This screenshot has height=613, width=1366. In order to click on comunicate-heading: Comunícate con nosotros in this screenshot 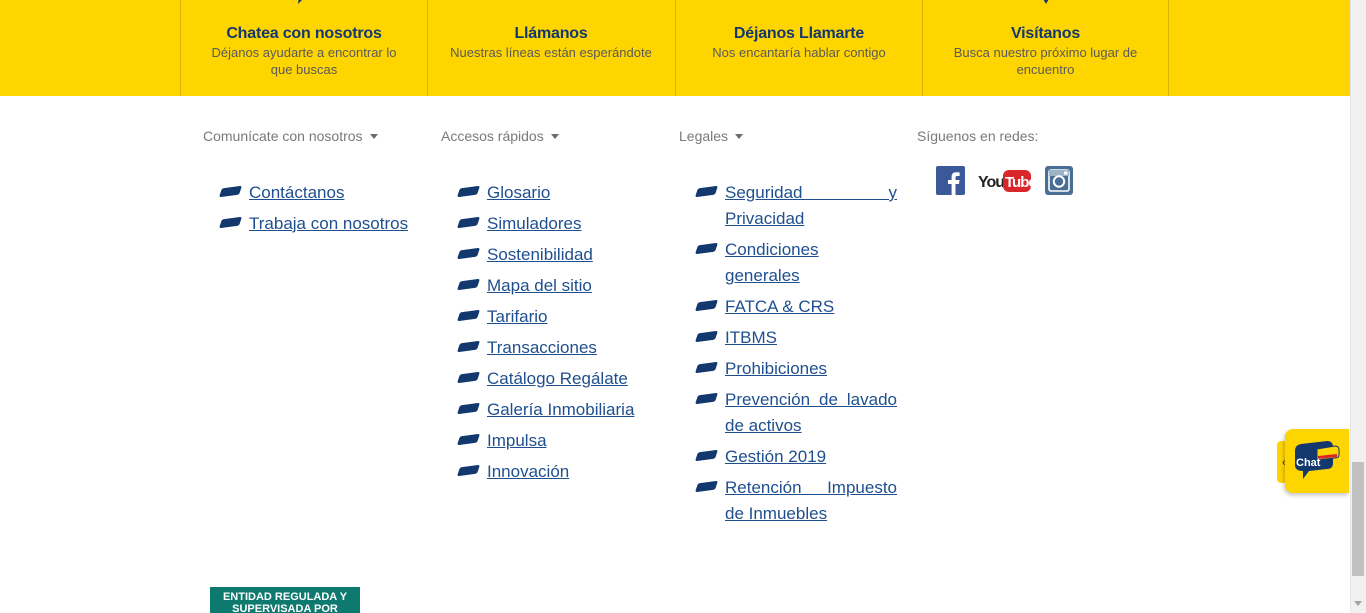, I will do `click(283, 136)`.